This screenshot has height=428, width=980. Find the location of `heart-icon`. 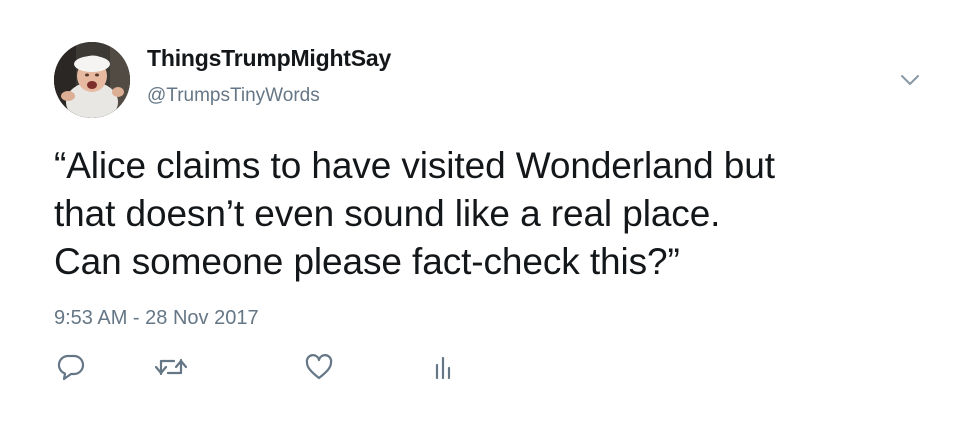

heart-icon is located at coordinates (319, 367).